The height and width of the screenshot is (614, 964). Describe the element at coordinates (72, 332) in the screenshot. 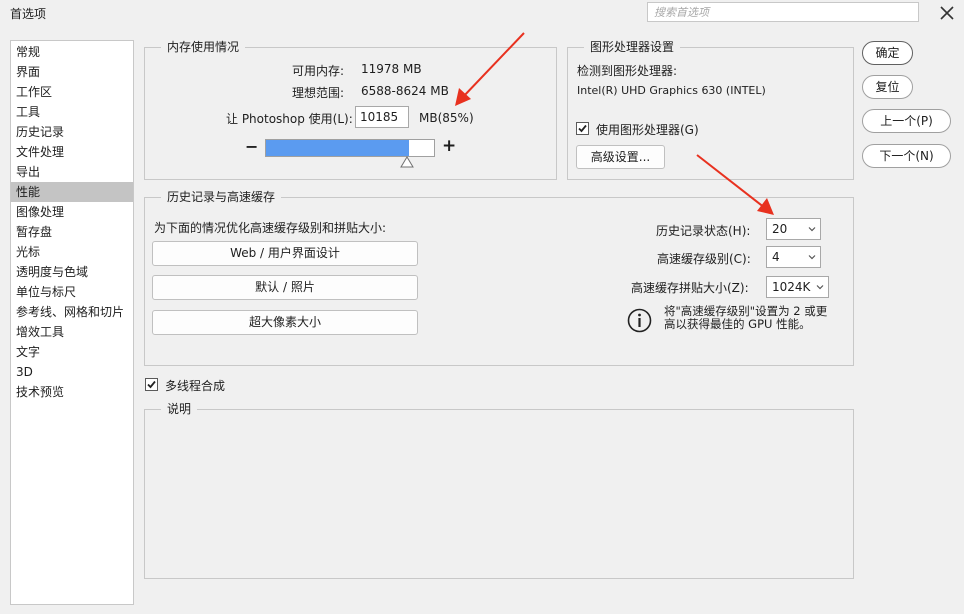

I see `sidebar-item-plugins: 增效工具` at that location.